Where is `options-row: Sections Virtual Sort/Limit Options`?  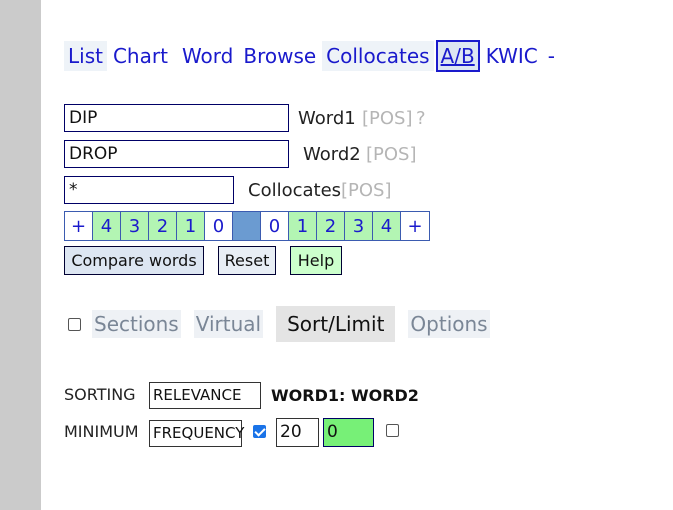 options-row: Sections Virtual Sort/Limit Options is located at coordinates (279, 324).